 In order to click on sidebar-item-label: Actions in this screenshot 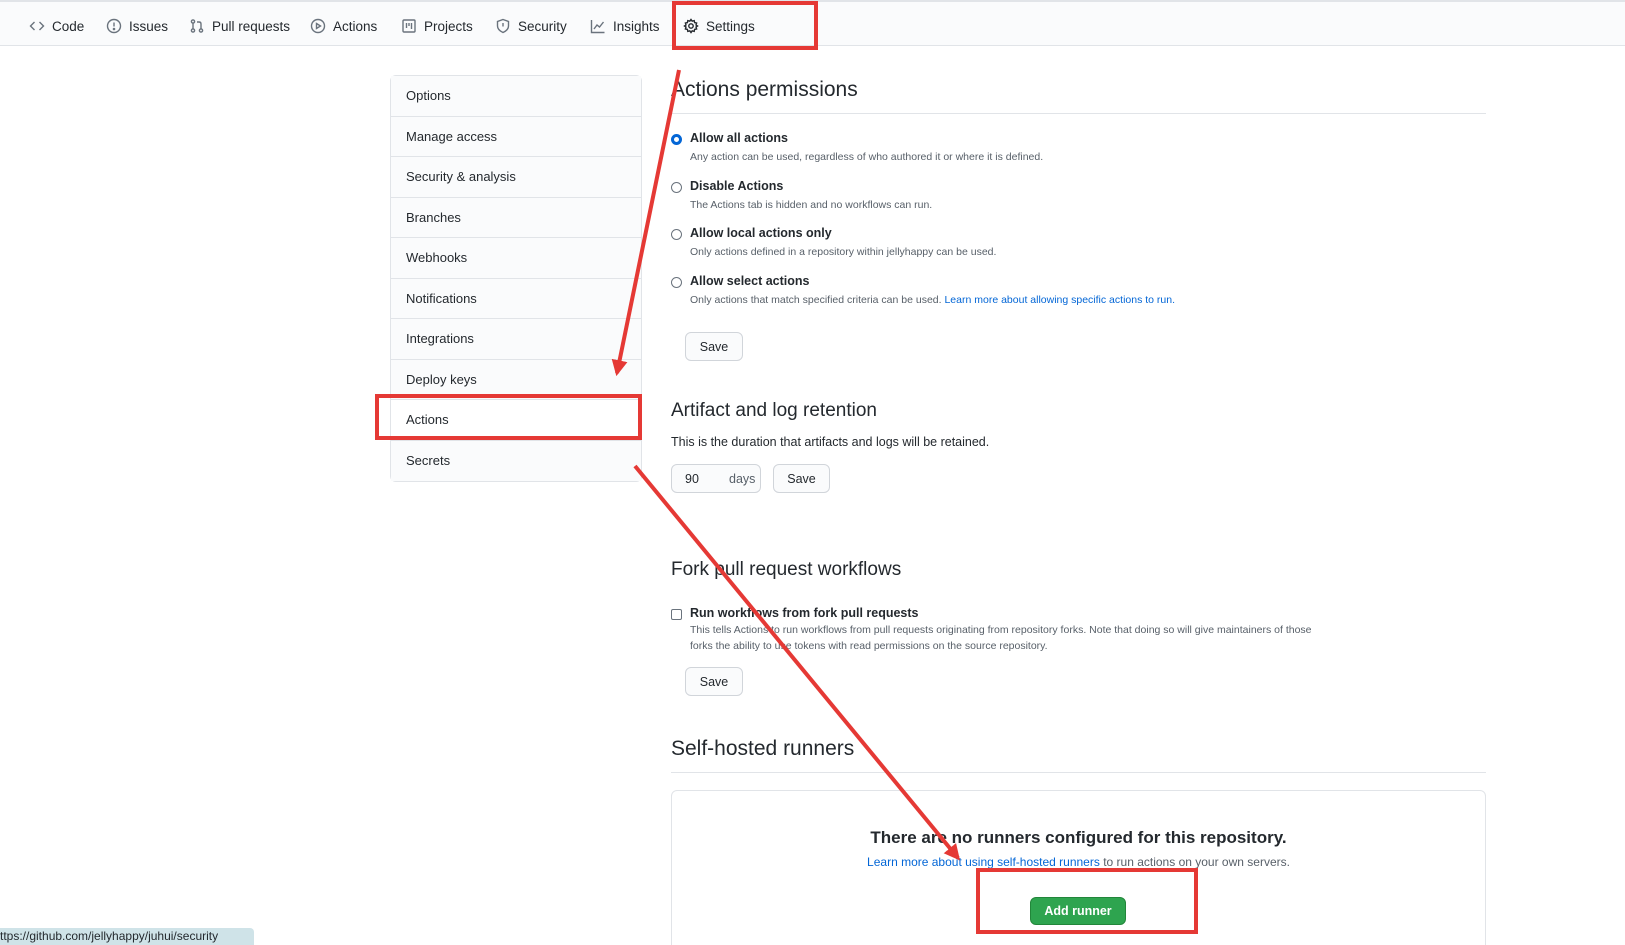, I will do `click(427, 420)`.